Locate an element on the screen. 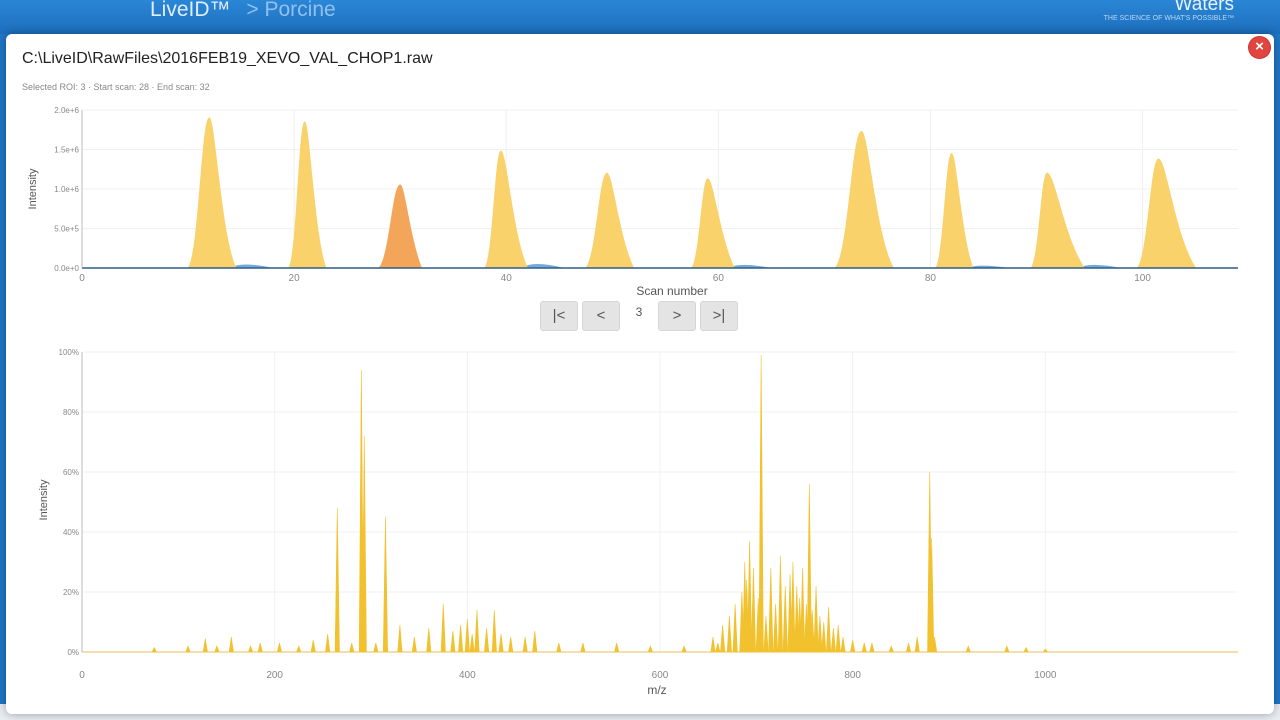  y-tick-label: 5.0e+5 is located at coordinates (66, 229).